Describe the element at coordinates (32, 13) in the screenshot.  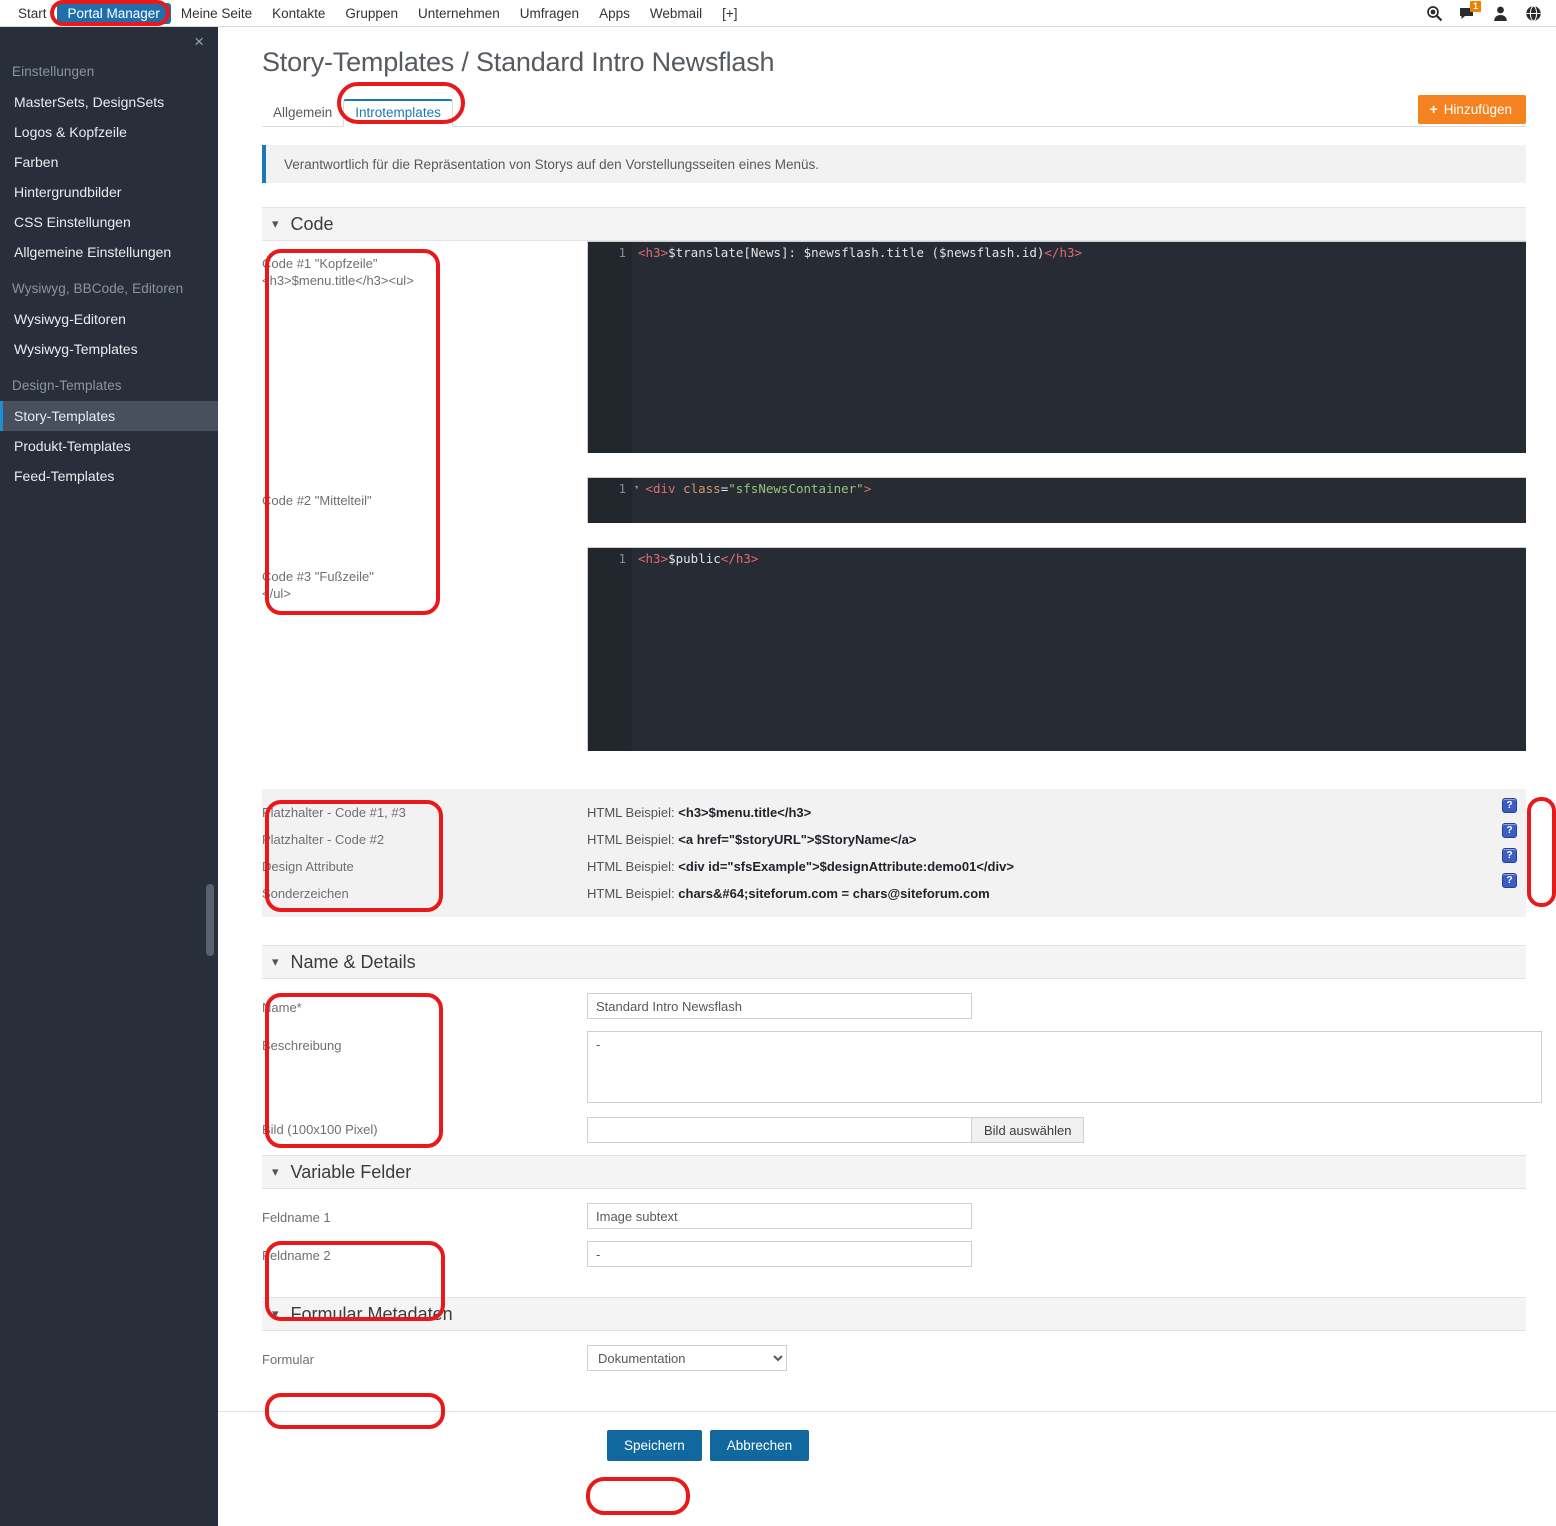
I see `nav-item-start: Start` at that location.